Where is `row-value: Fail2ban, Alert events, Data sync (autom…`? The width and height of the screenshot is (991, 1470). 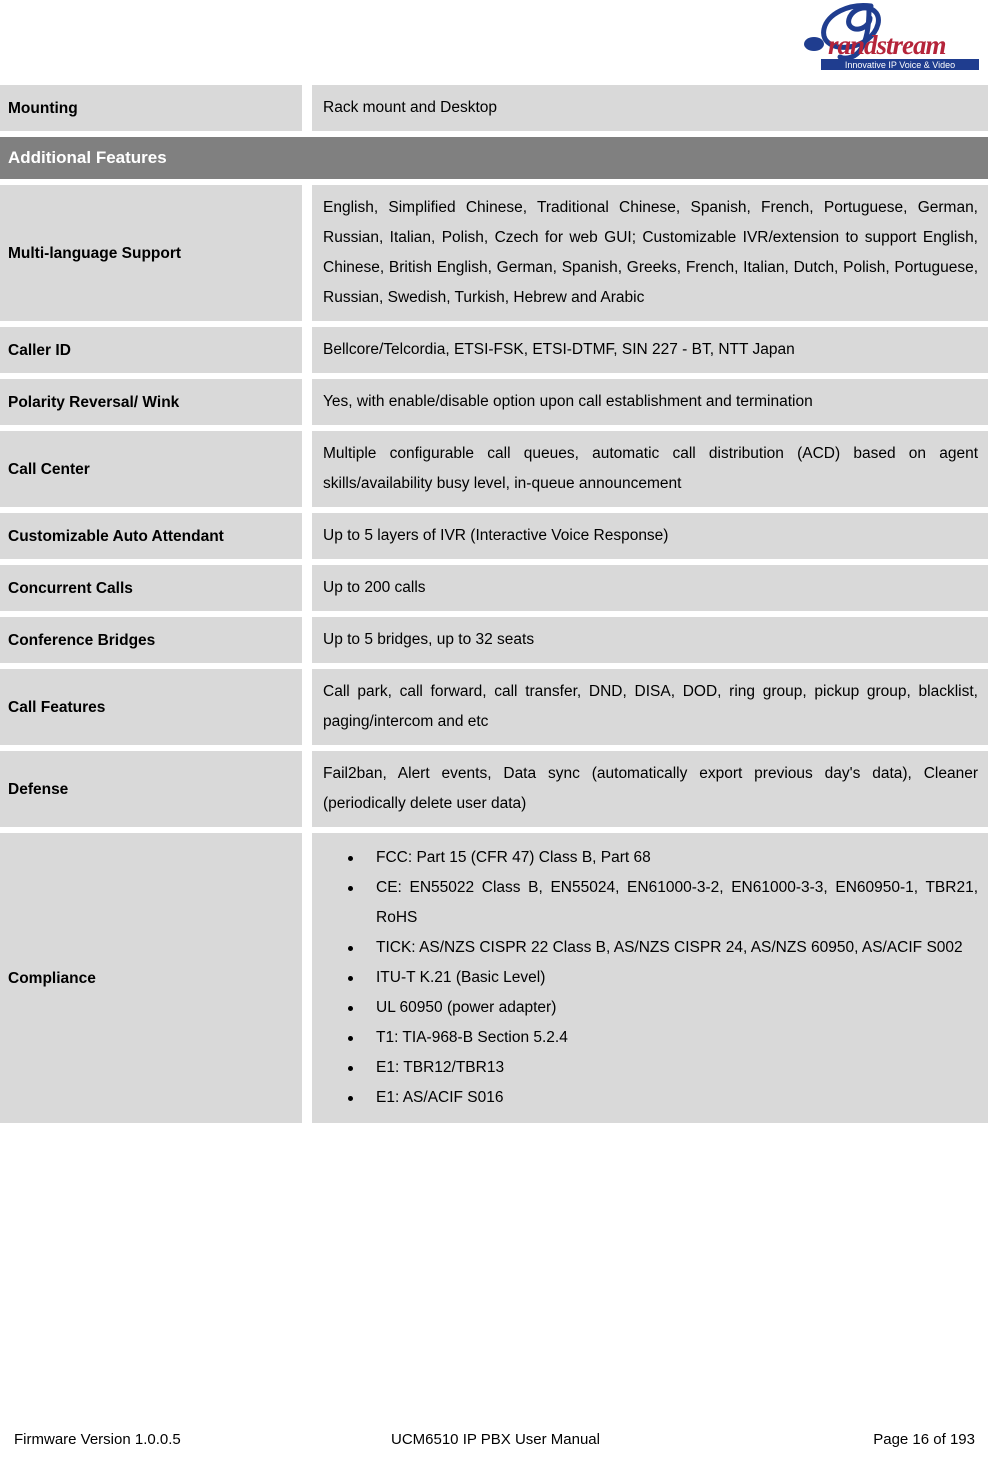 row-value: Fail2ban, Alert events, Data sync (autom… is located at coordinates (650, 789).